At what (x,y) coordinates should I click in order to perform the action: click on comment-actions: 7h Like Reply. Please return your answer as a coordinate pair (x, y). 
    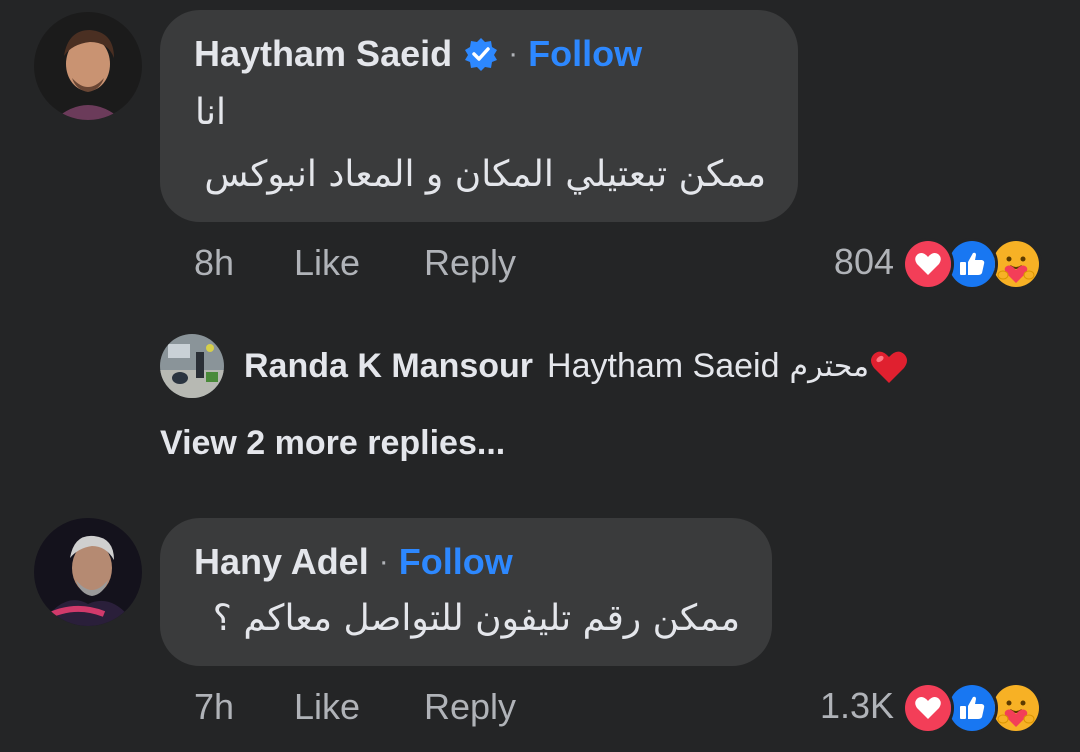
    Looking at the image, I should click on (355, 707).